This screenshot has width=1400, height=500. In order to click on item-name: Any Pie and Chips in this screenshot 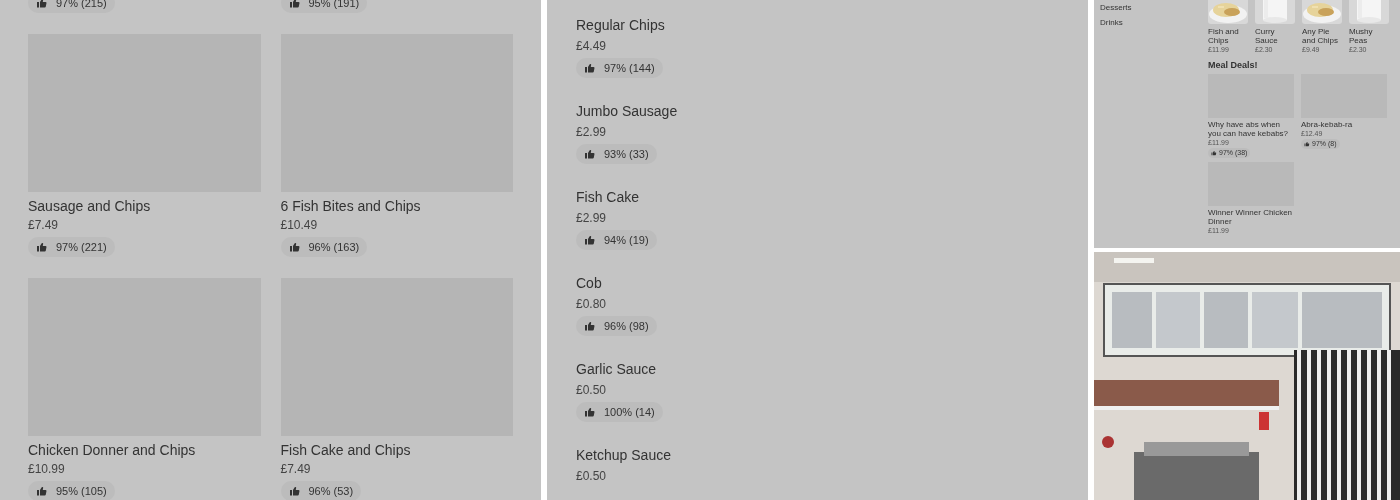, I will do `click(1321, 36)`.